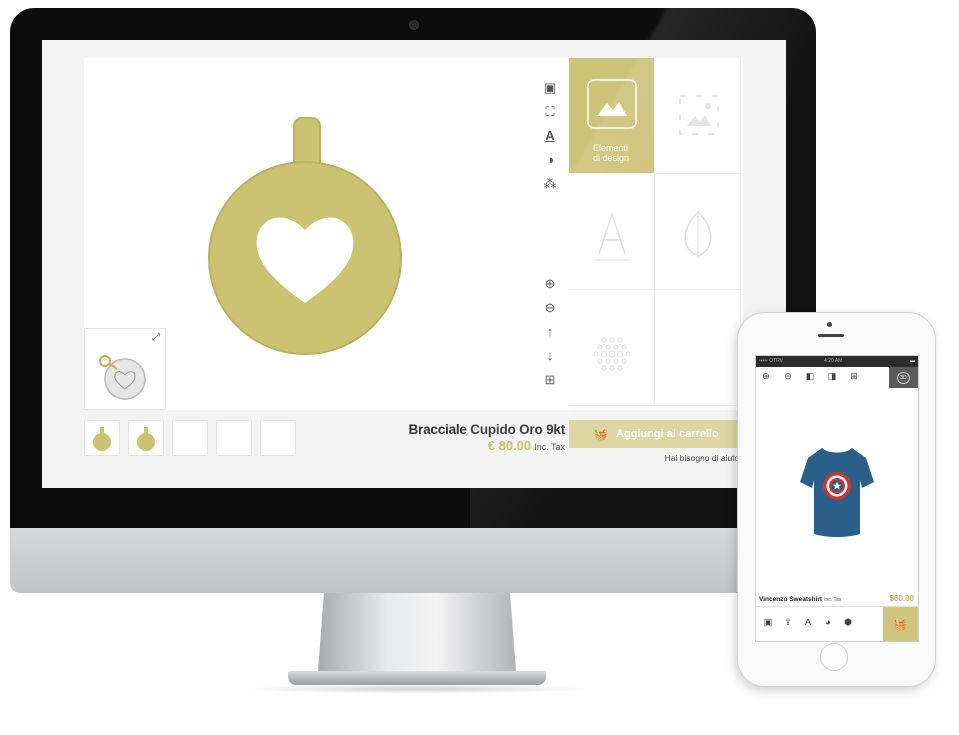  I want to click on tax-note: Inc. Tax, so click(549, 447).